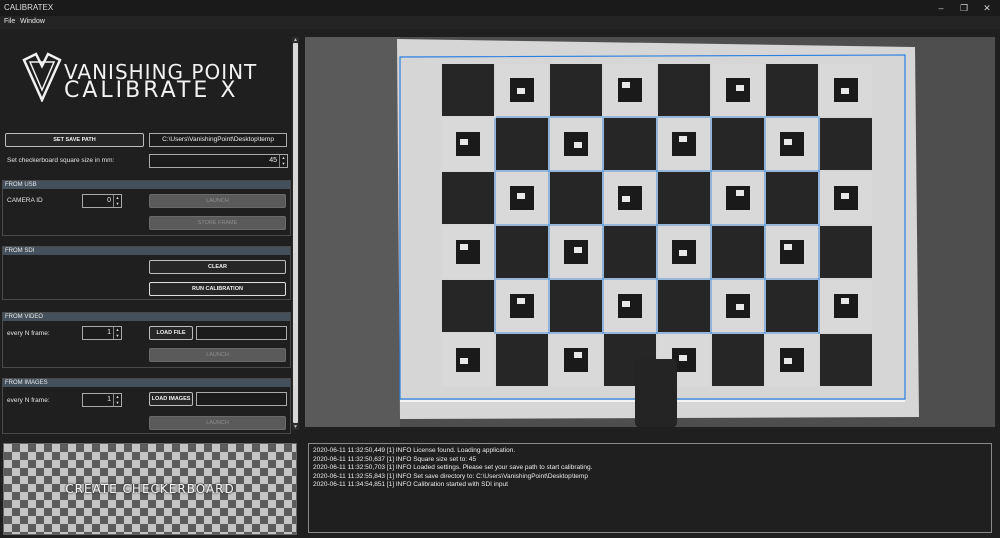  I want to click on create-checkerboard-label: CREATE CHECKERBOARD, so click(150, 489).